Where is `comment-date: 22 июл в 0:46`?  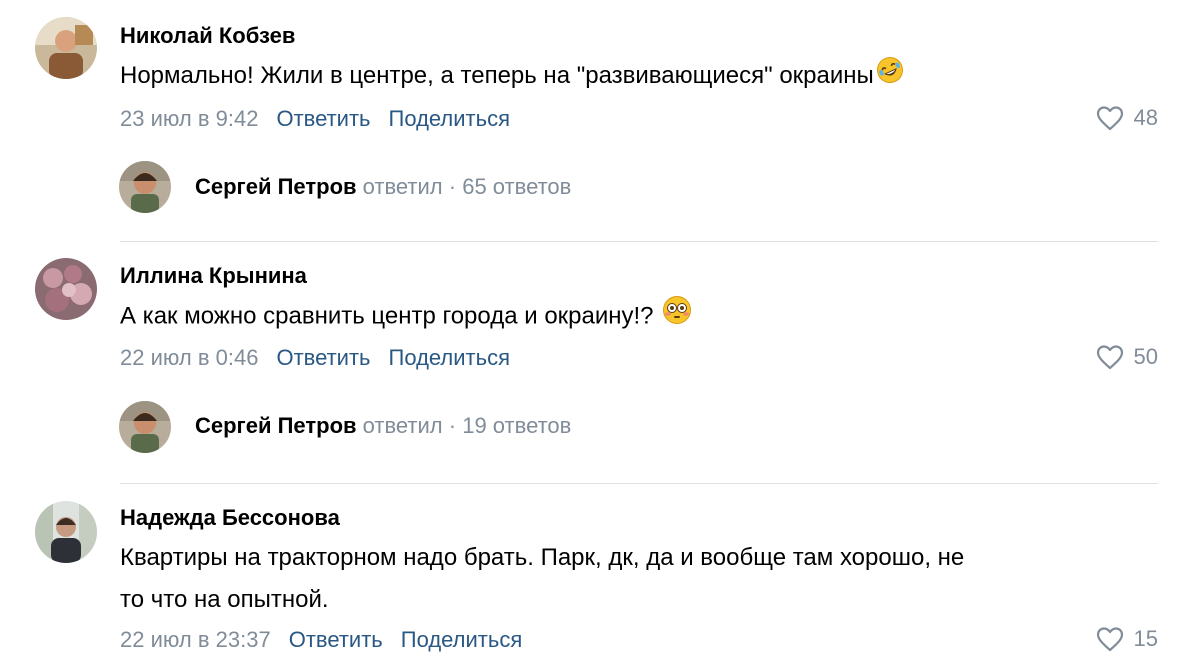
comment-date: 22 июл в 0:46 is located at coordinates (189, 358).